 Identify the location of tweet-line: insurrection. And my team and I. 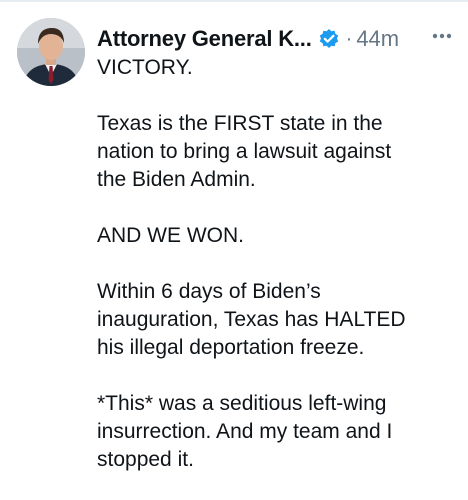
(245, 431).